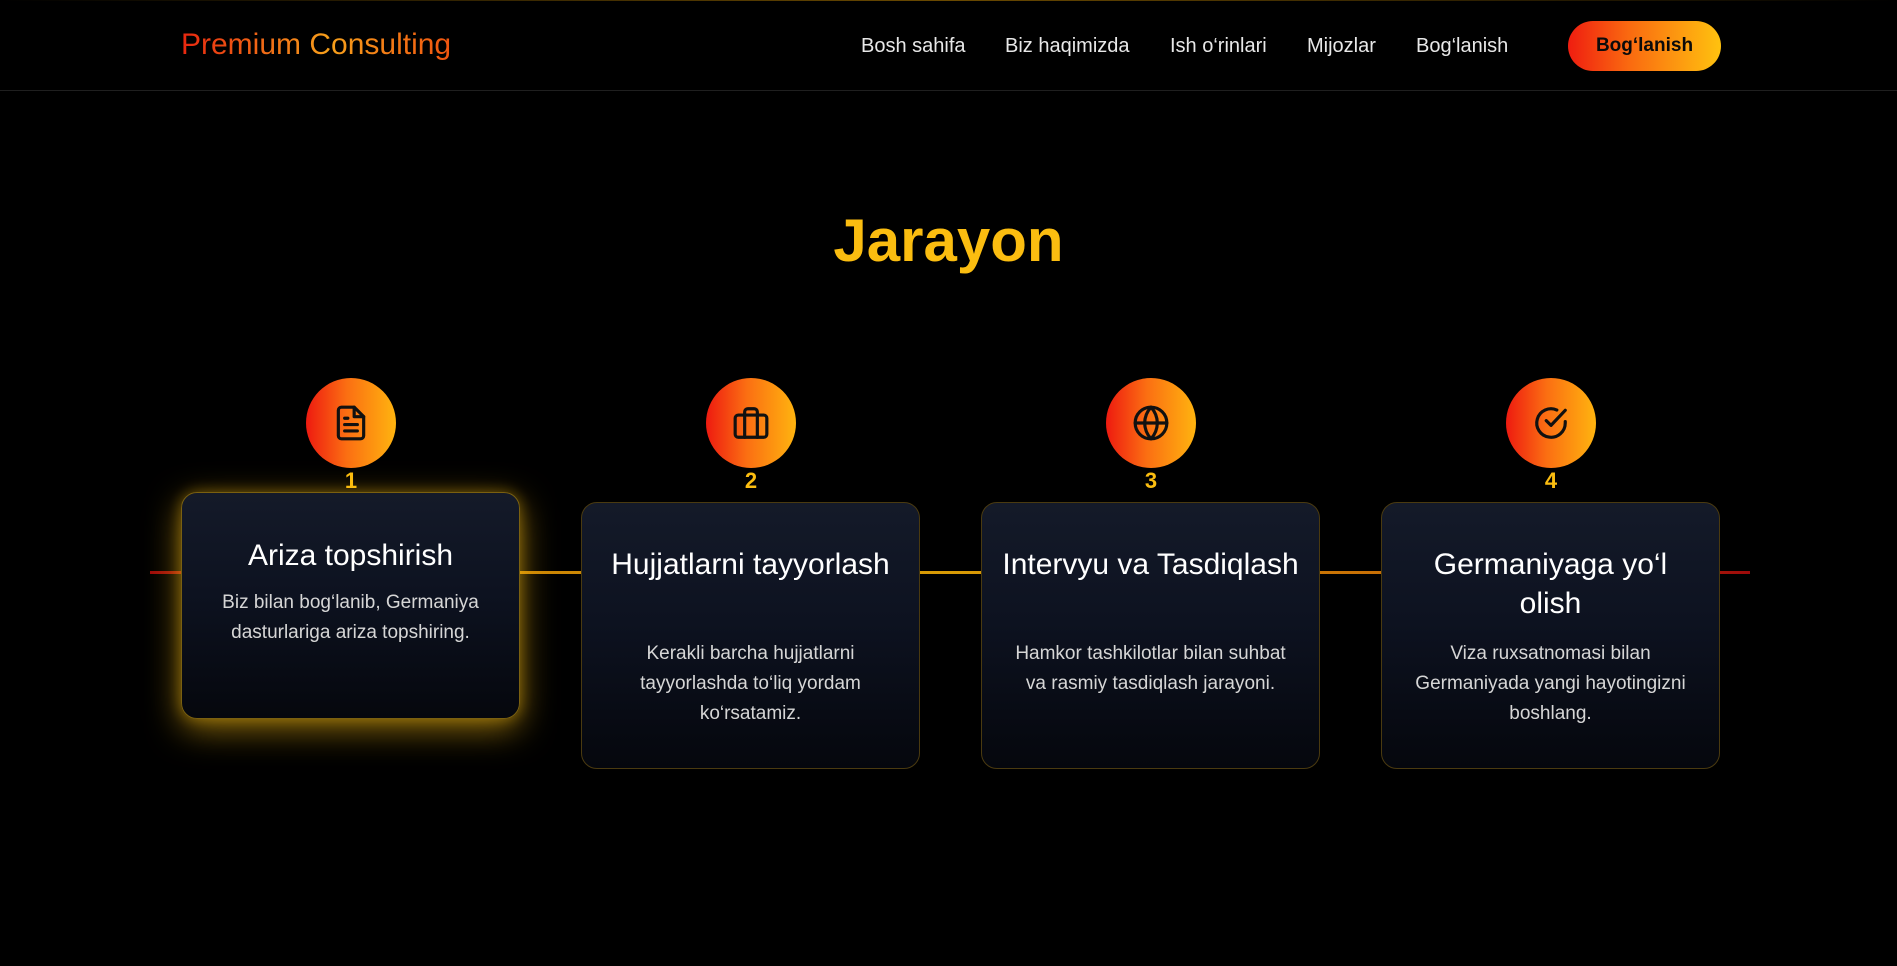 The height and width of the screenshot is (966, 1897). I want to click on step-title: Ariza topshirish, so click(350, 555).